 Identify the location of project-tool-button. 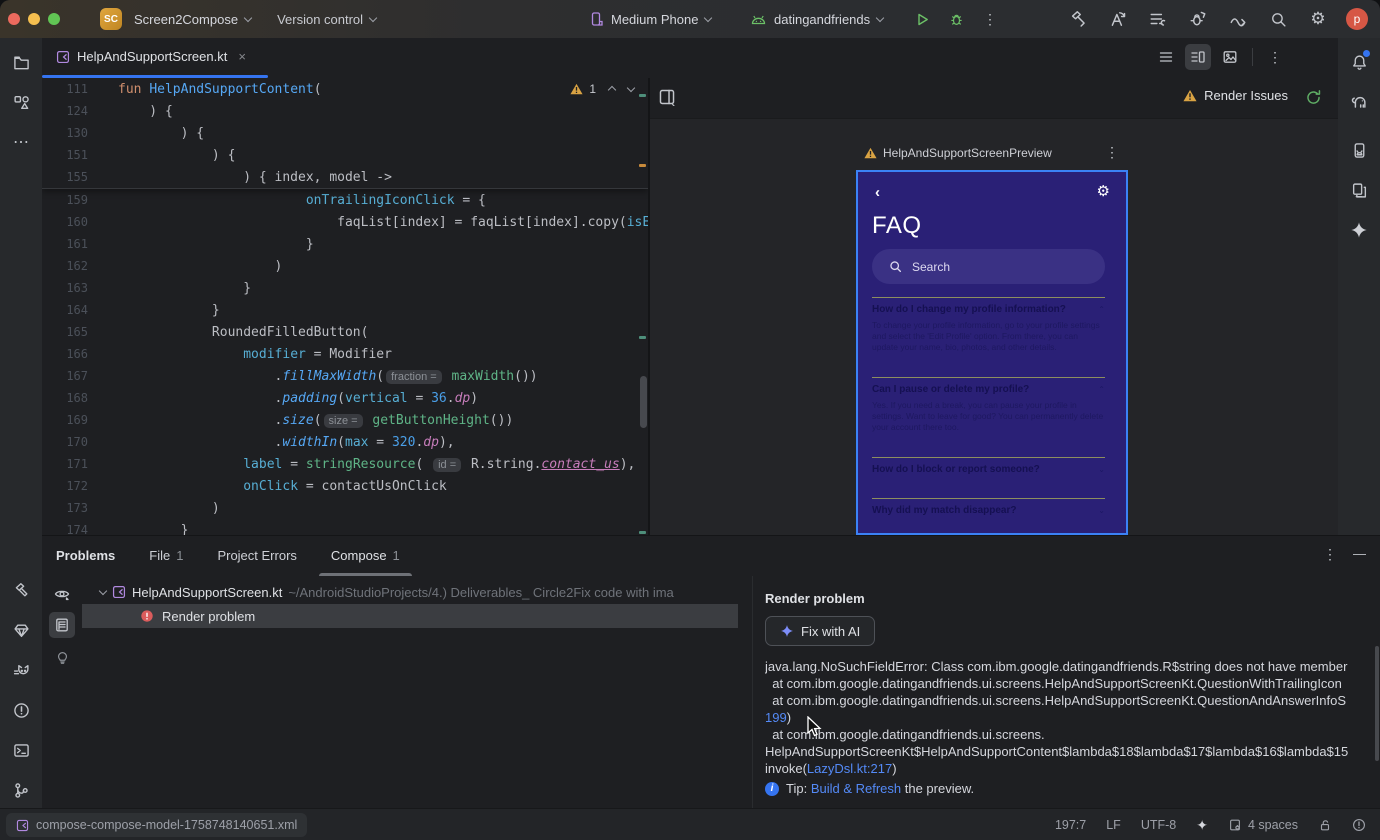
(21, 62).